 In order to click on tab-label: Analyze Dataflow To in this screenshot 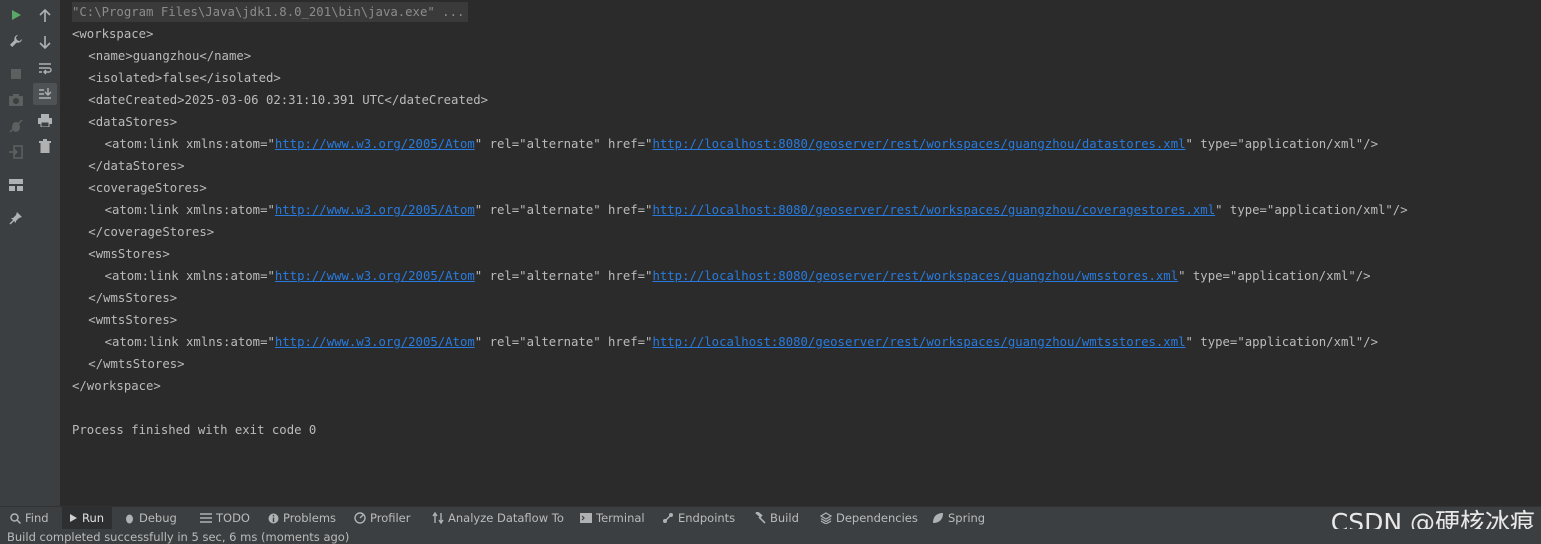, I will do `click(506, 518)`.